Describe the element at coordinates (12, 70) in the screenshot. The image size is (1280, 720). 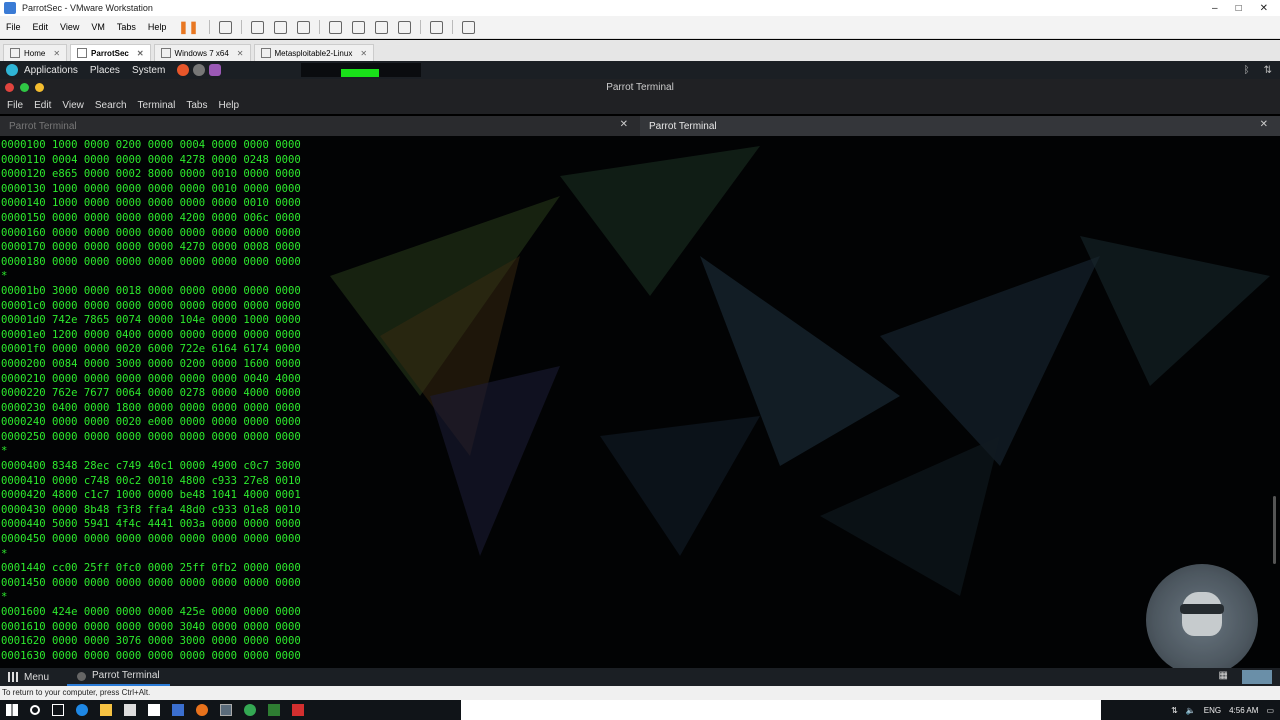
I see `parrot-logo-icon` at that location.